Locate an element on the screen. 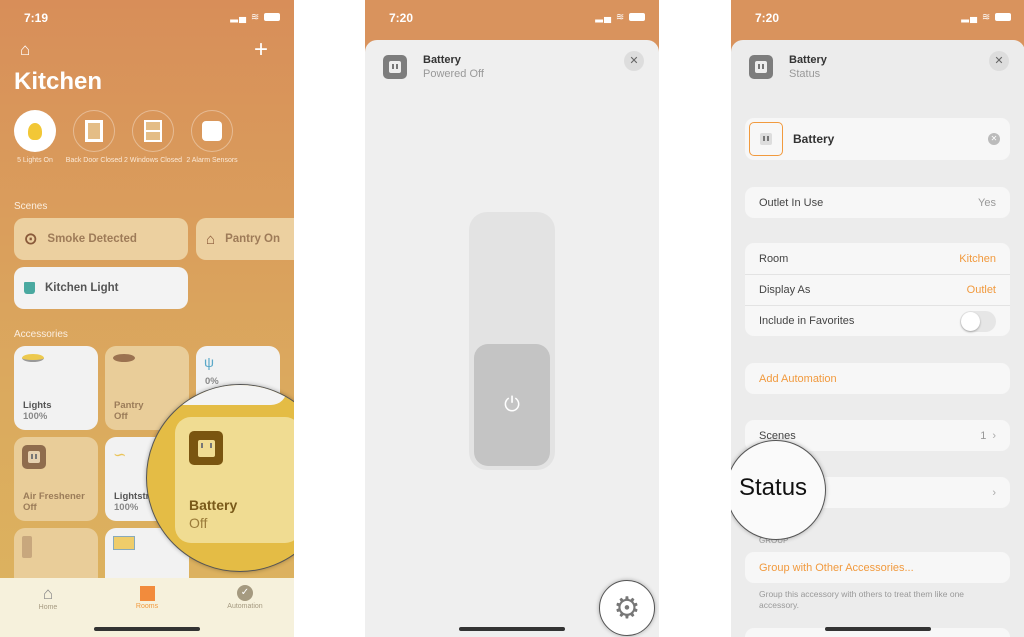  accessories-header: Accessories is located at coordinates (41, 334).